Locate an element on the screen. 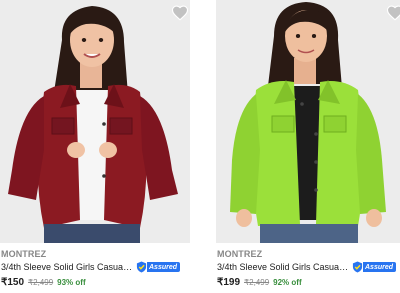 The width and height of the screenshot is (400, 293). selling-price: ₹199 is located at coordinates (229, 282).